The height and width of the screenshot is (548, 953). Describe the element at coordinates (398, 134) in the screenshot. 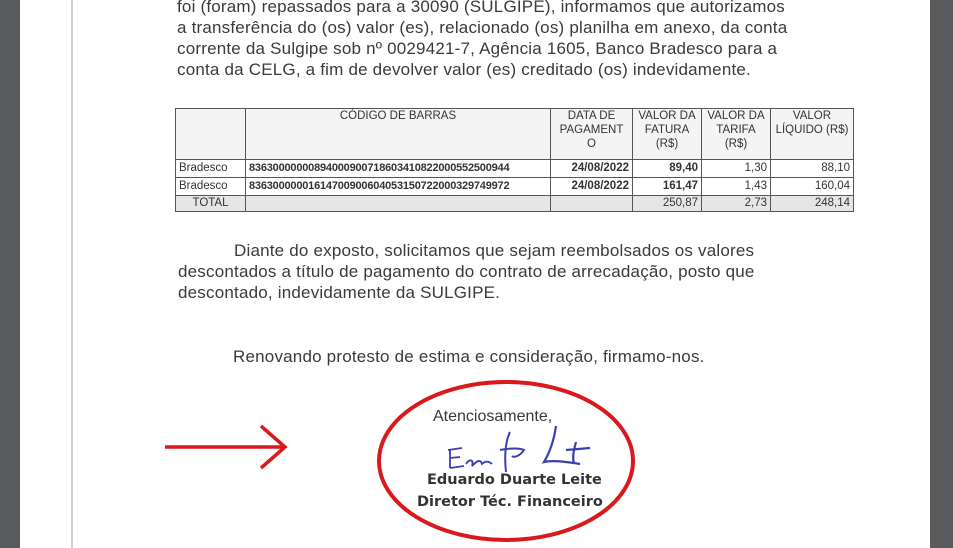

I see `header-barcode: CÓDIGO DE BARRAS` at that location.